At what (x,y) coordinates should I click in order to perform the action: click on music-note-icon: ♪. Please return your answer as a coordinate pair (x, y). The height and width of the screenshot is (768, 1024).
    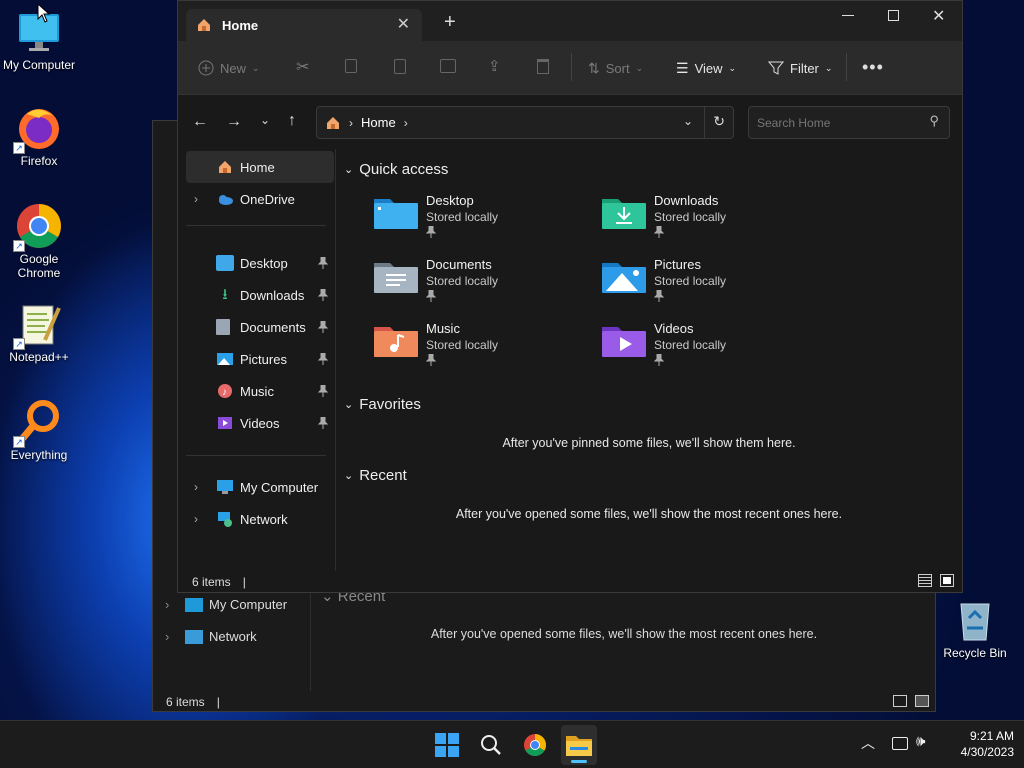
    Looking at the image, I should click on (225, 391).